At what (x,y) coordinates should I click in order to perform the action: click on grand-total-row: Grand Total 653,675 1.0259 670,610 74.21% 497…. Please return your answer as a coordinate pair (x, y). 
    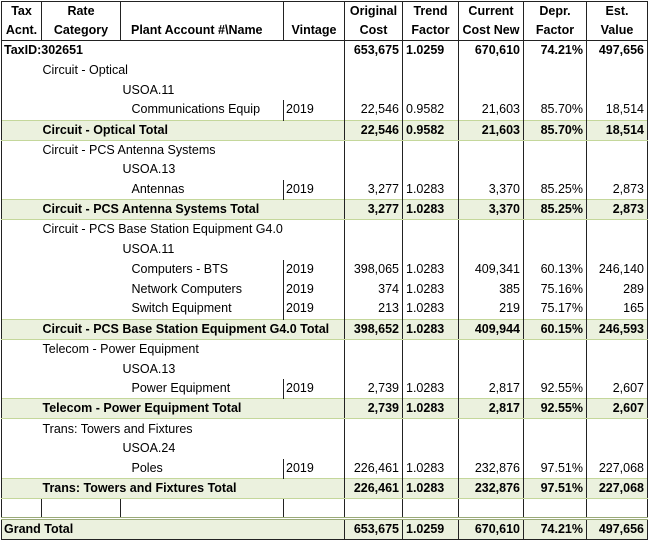
    Looking at the image, I should click on (324, 528).